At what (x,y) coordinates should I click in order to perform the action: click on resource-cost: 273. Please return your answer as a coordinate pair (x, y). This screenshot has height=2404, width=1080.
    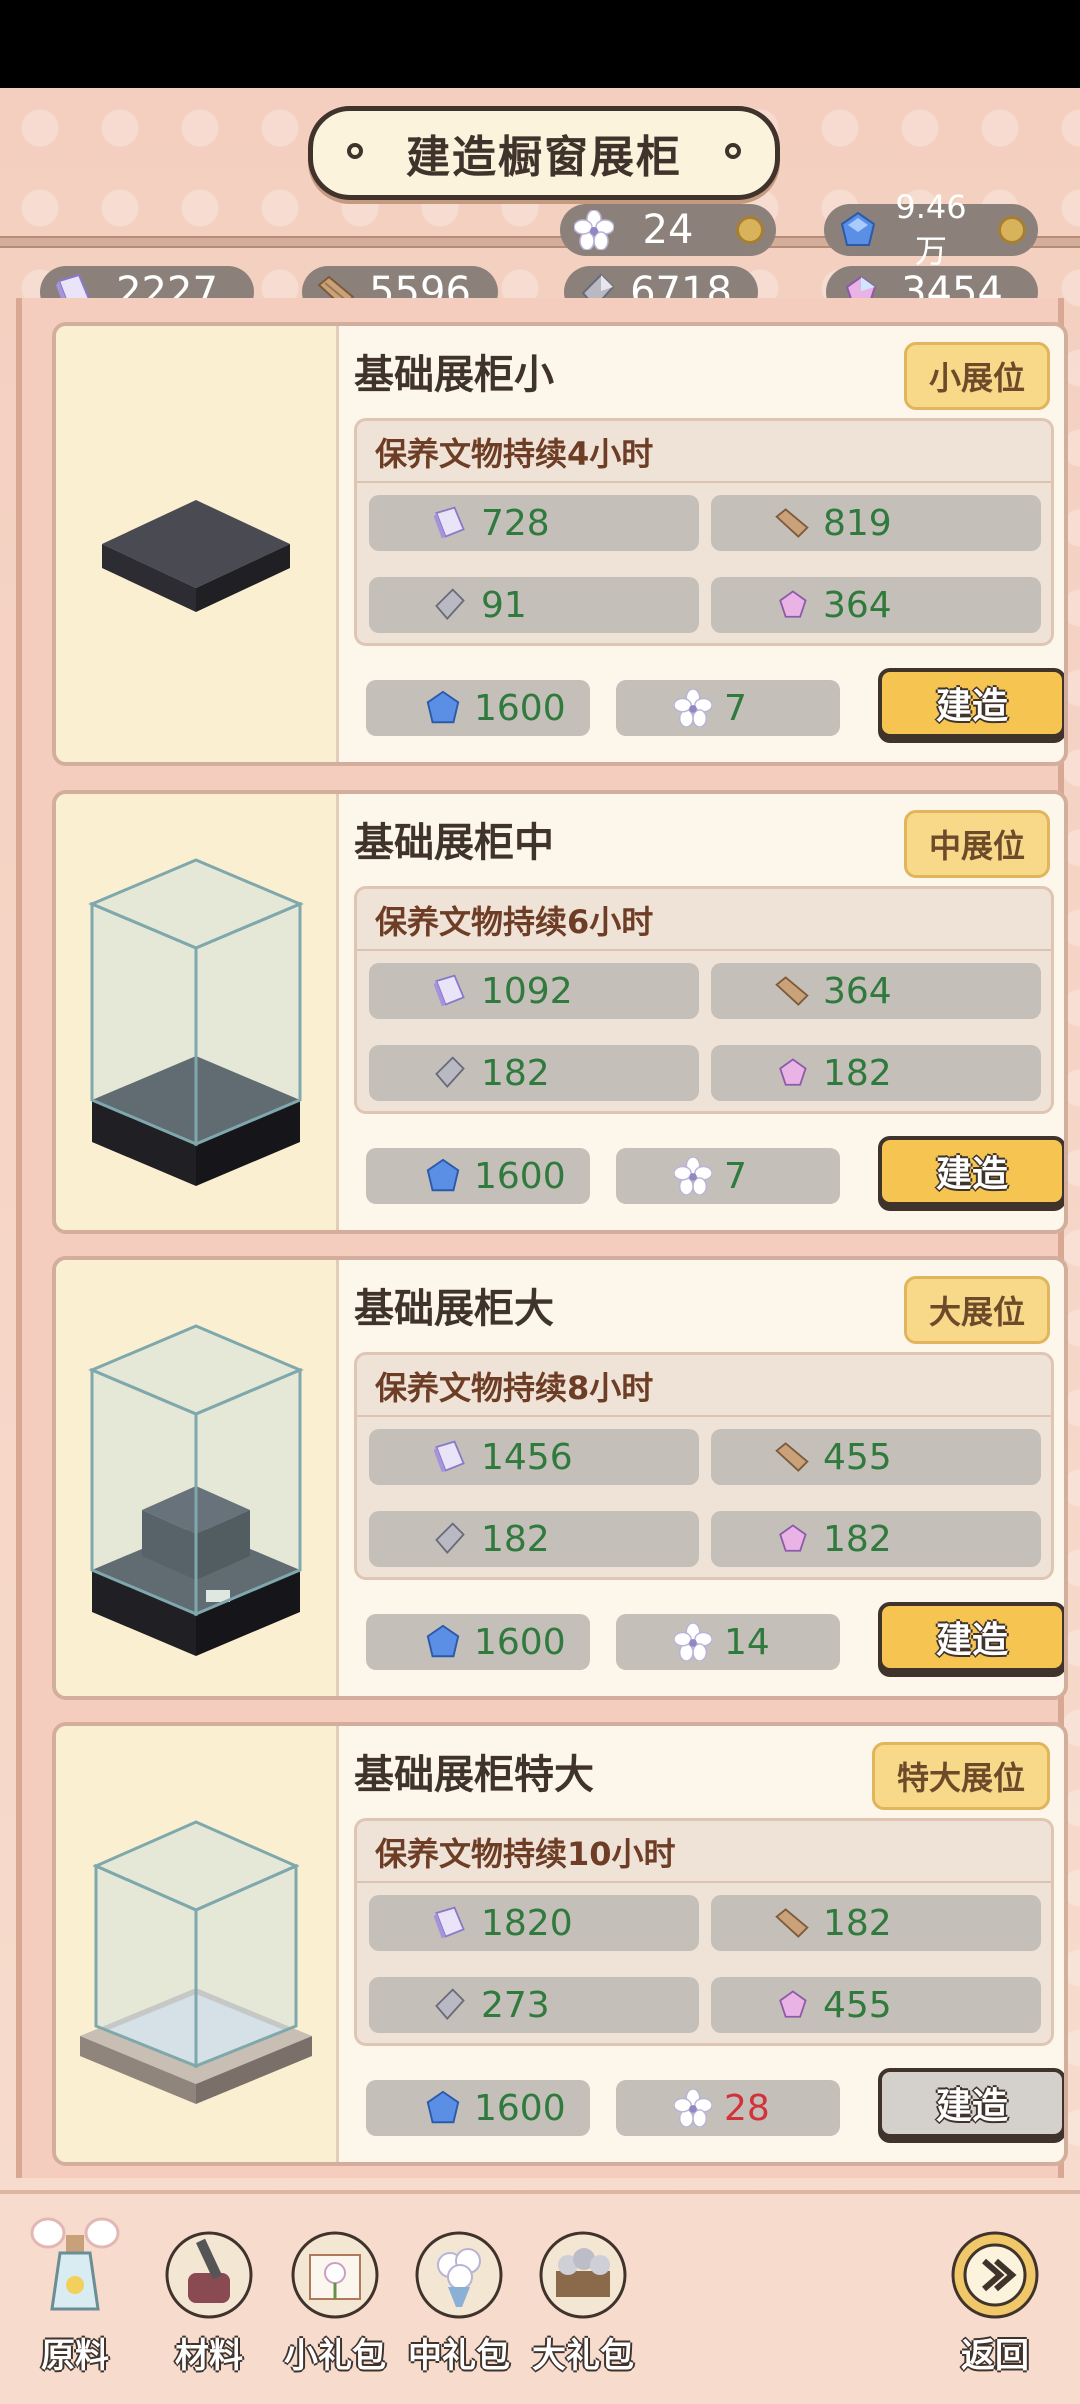
    Looking at the image, I should click on (534, 2005).